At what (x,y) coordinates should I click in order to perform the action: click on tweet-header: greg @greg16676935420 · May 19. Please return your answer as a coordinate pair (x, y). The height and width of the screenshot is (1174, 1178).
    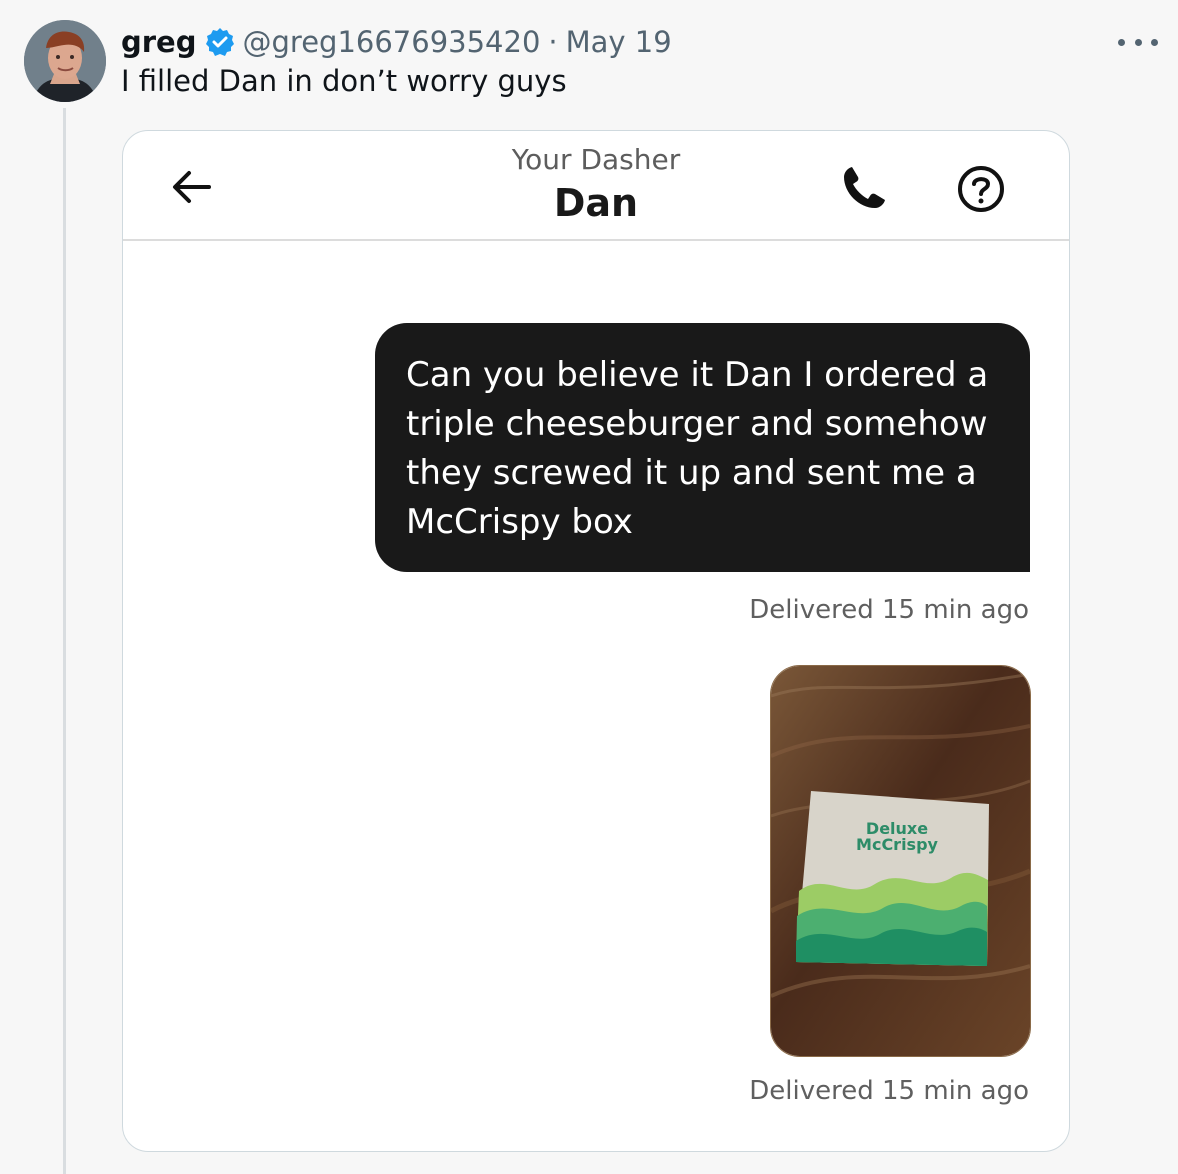
    Looking at the image, I should click on (396, 42).